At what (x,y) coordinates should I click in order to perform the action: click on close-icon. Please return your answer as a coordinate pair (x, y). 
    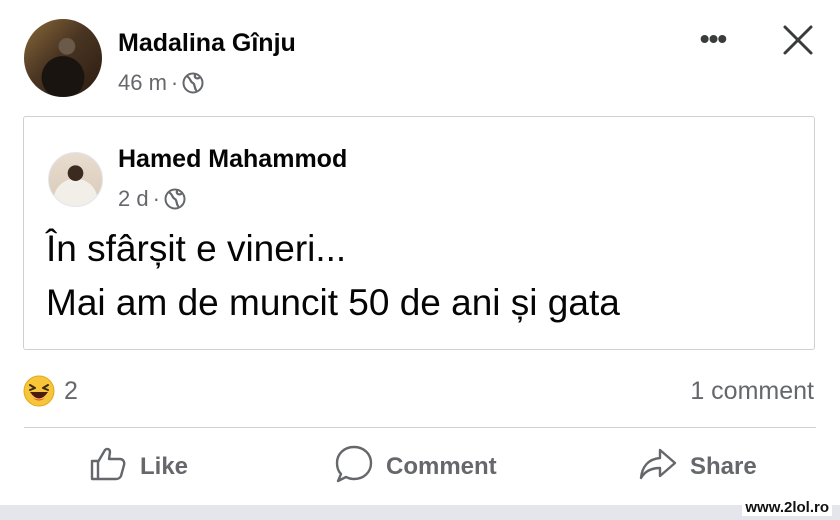
    Looking at the image, I should click on (798, 40).